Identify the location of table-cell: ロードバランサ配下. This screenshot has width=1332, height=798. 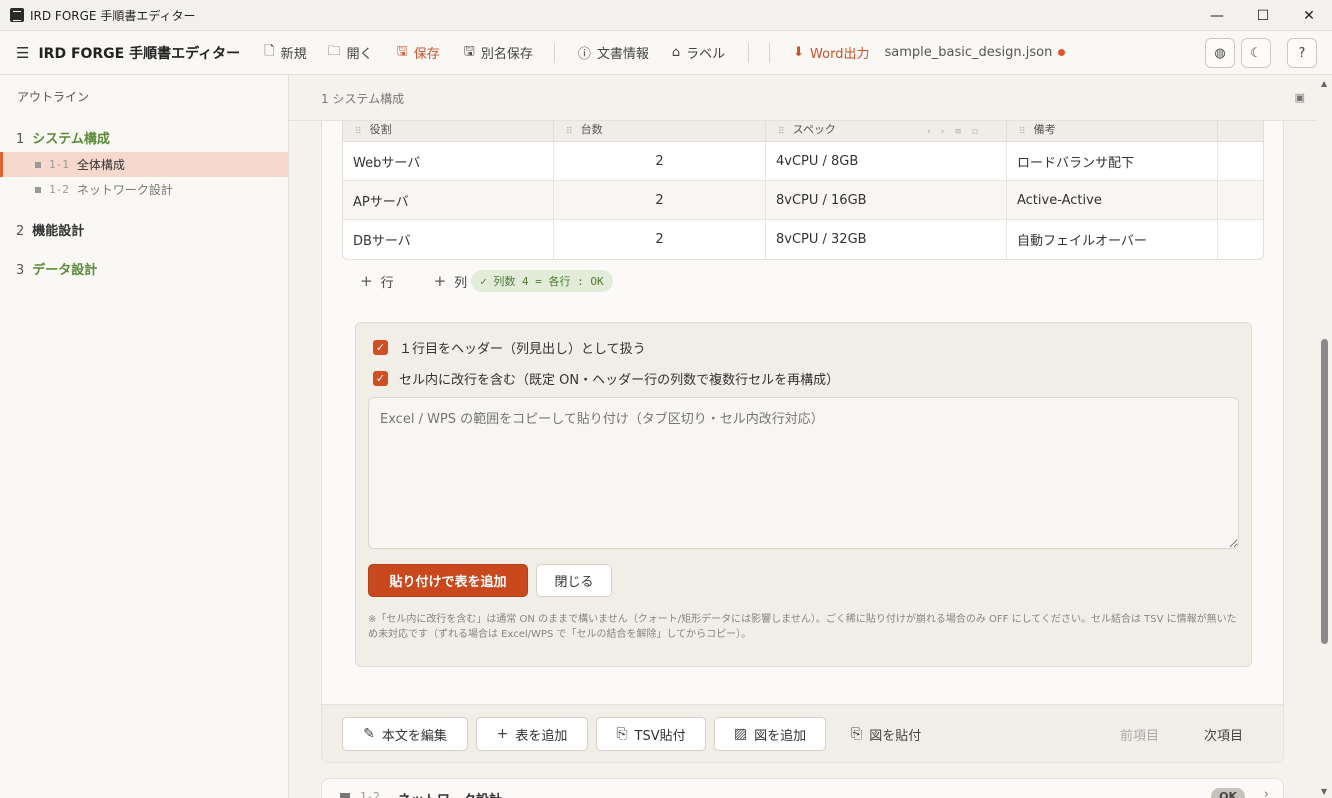
(1112, 161).